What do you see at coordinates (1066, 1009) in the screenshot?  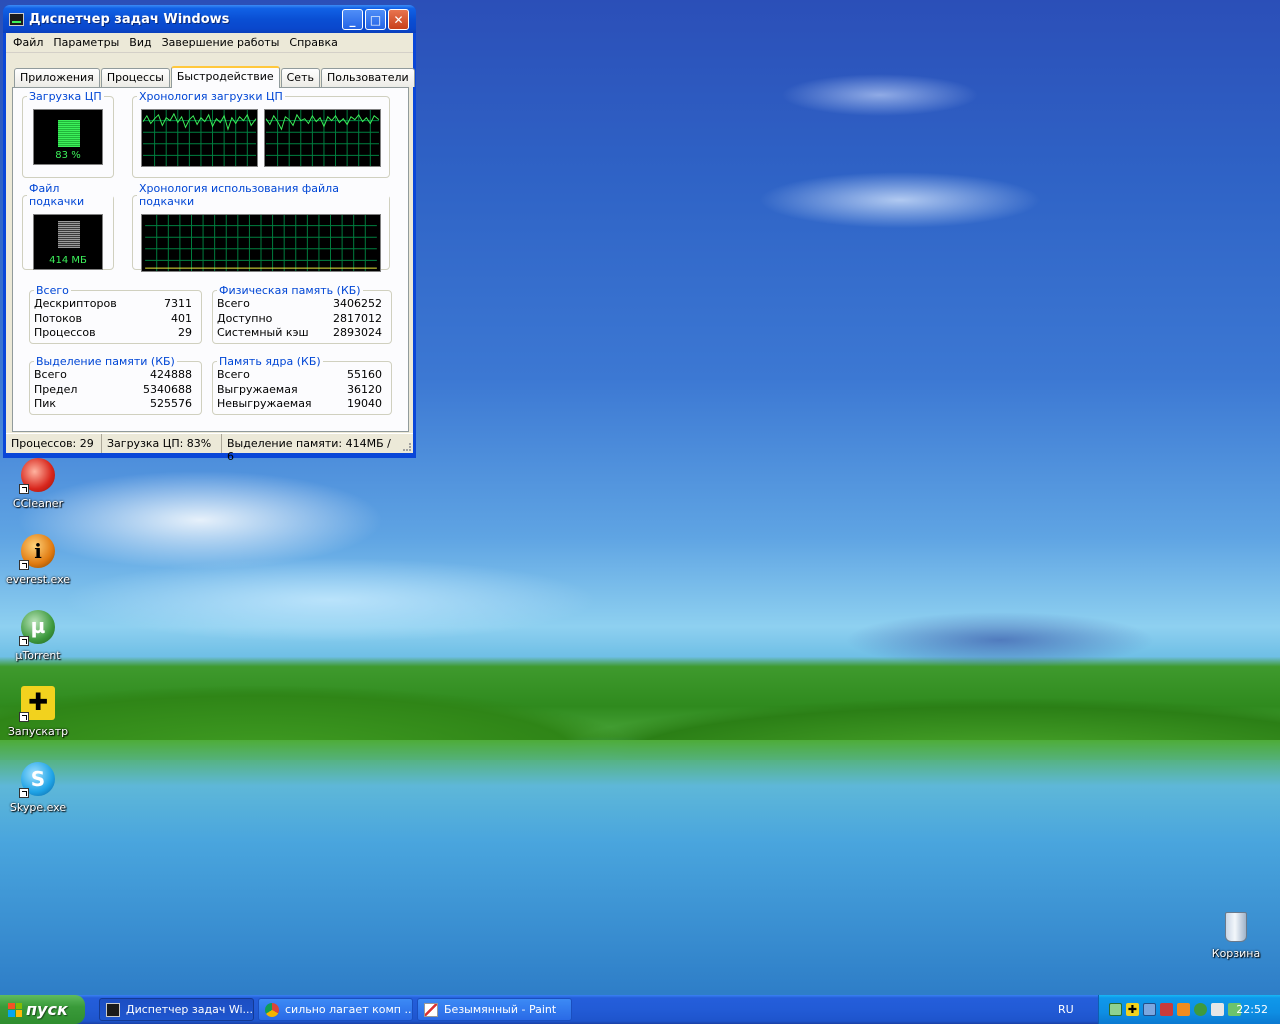 I see `language-indicator: RU` at bounding box center [1066, 1009].